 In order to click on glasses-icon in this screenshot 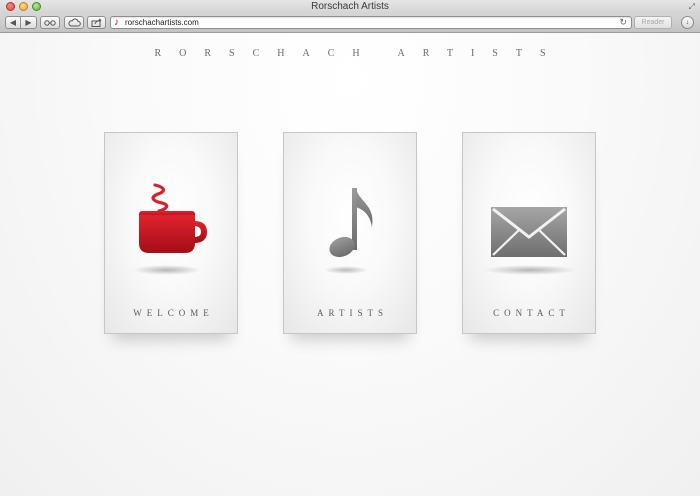, I will do `click(50, 23)`.